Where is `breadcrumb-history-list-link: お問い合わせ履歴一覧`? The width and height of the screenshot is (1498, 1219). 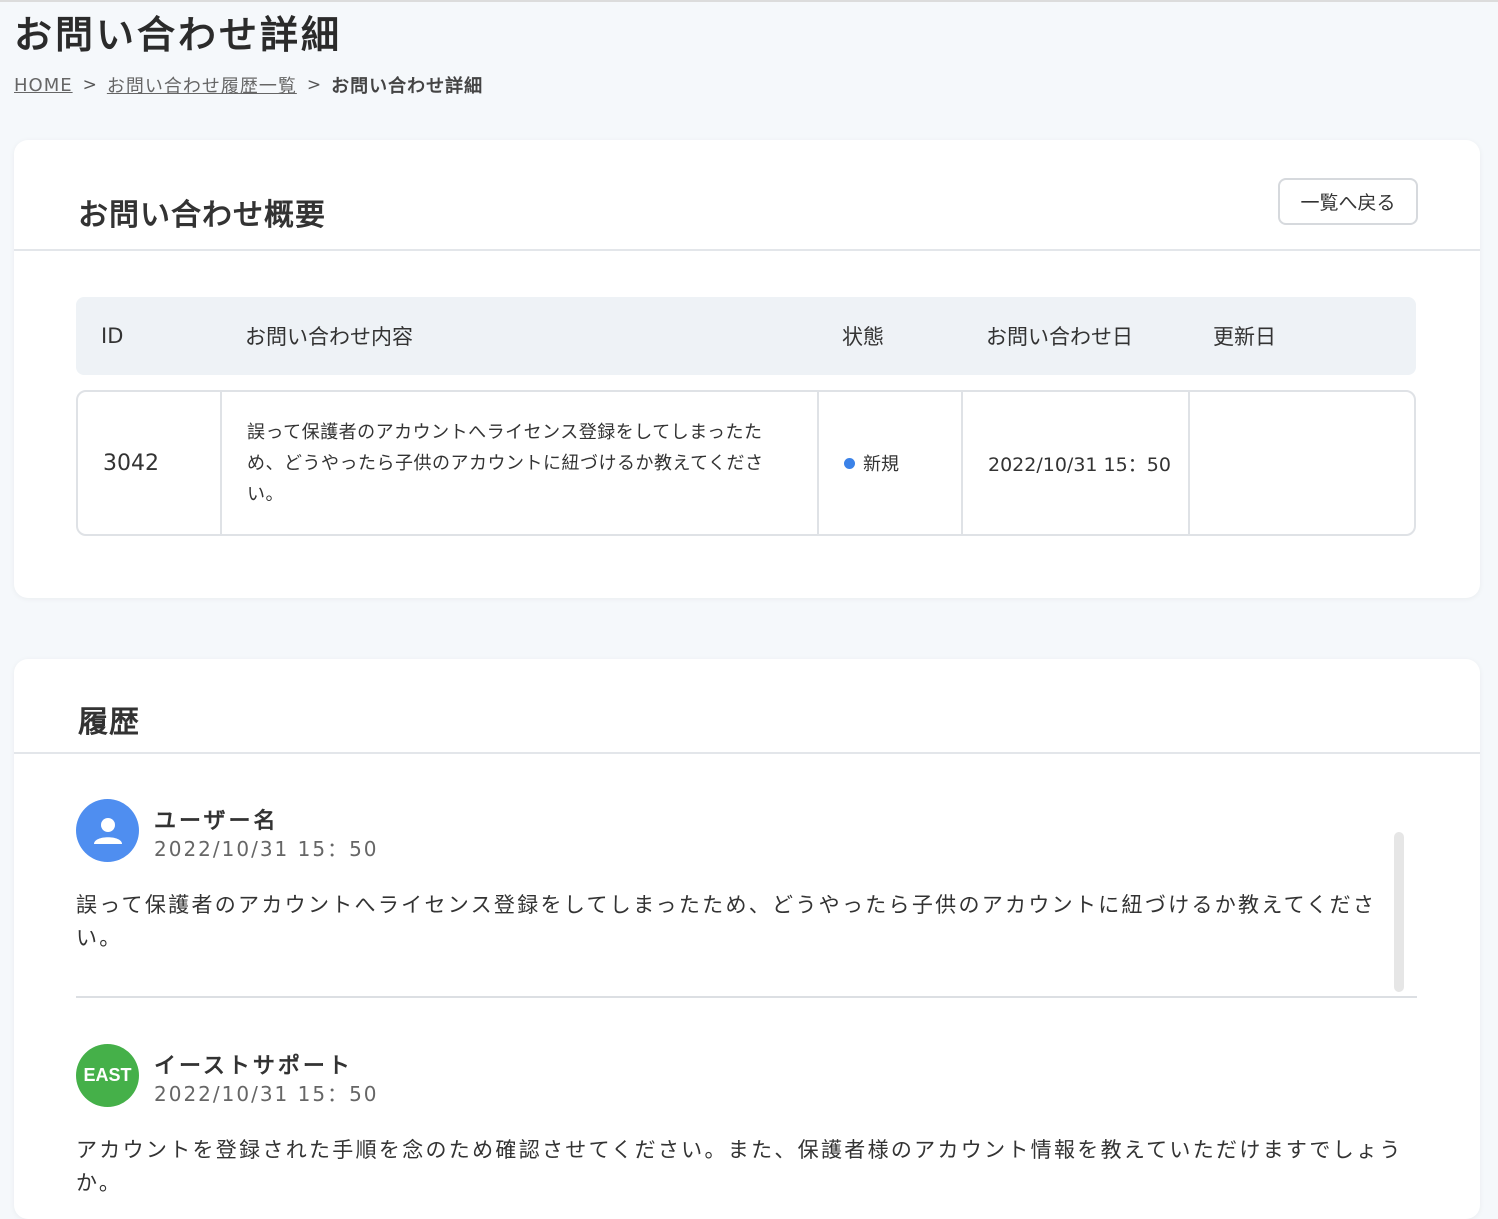 breadcrumb-history-list-link: お問い合わせ履歴一覧 is located at coordinates (202, 85).